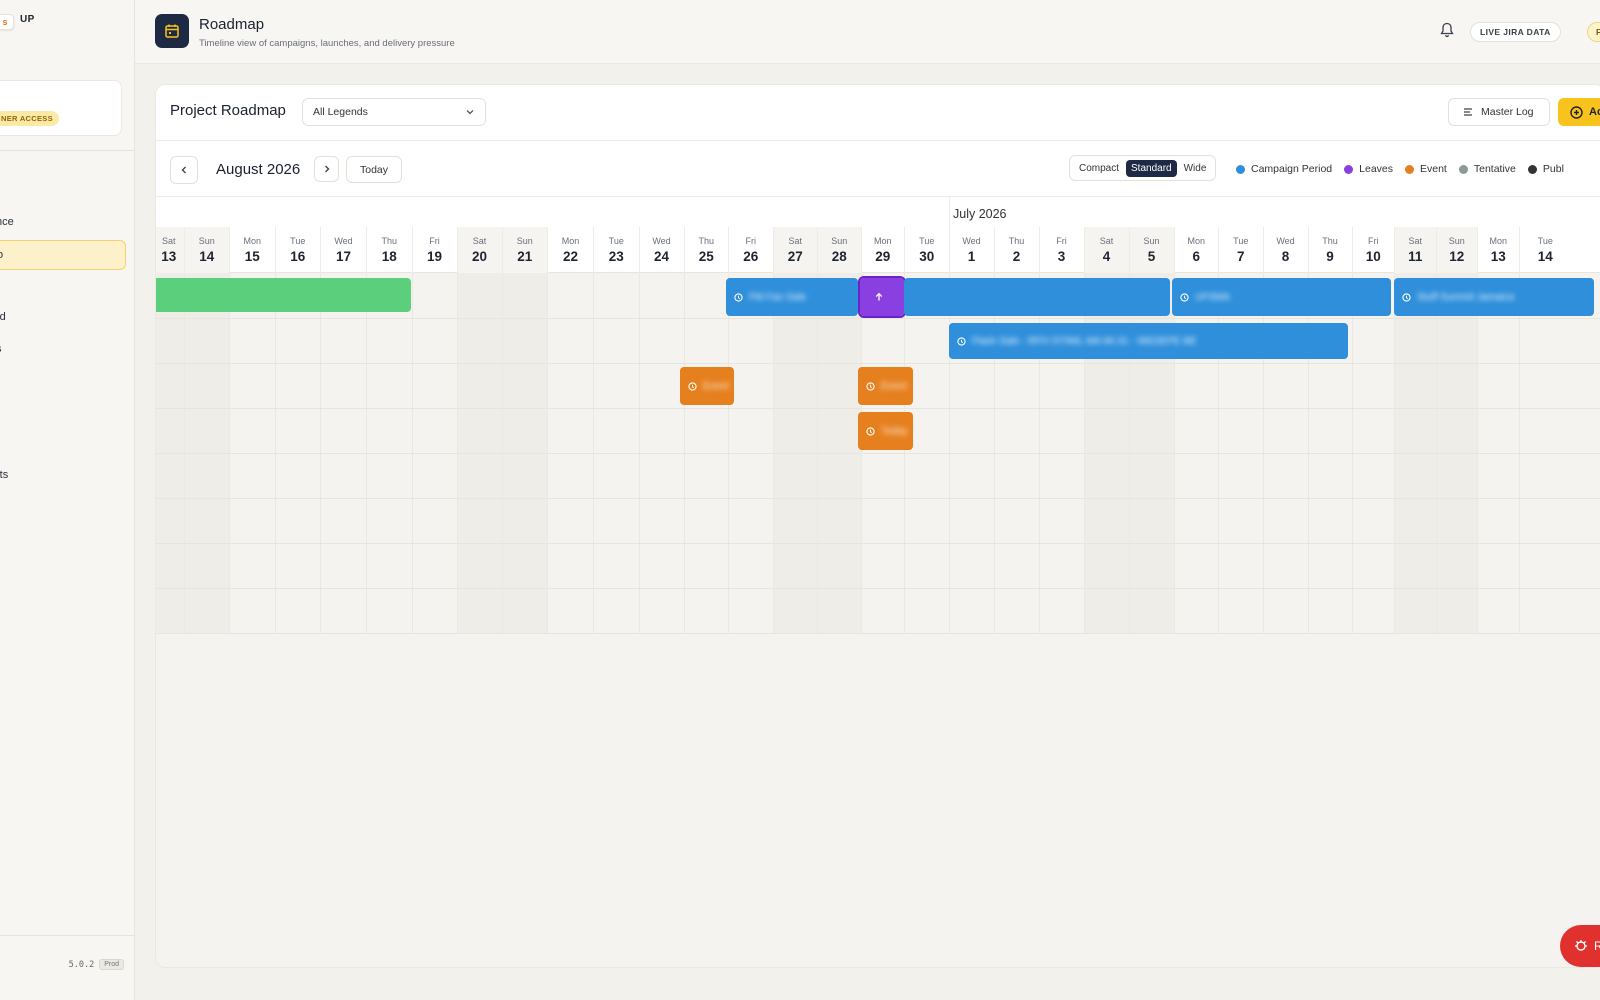 This screenshot has height=1000, width=1600. Describe the element at coordinates (883, 256) in the screenshot. I see `day-number: 29` at that location.